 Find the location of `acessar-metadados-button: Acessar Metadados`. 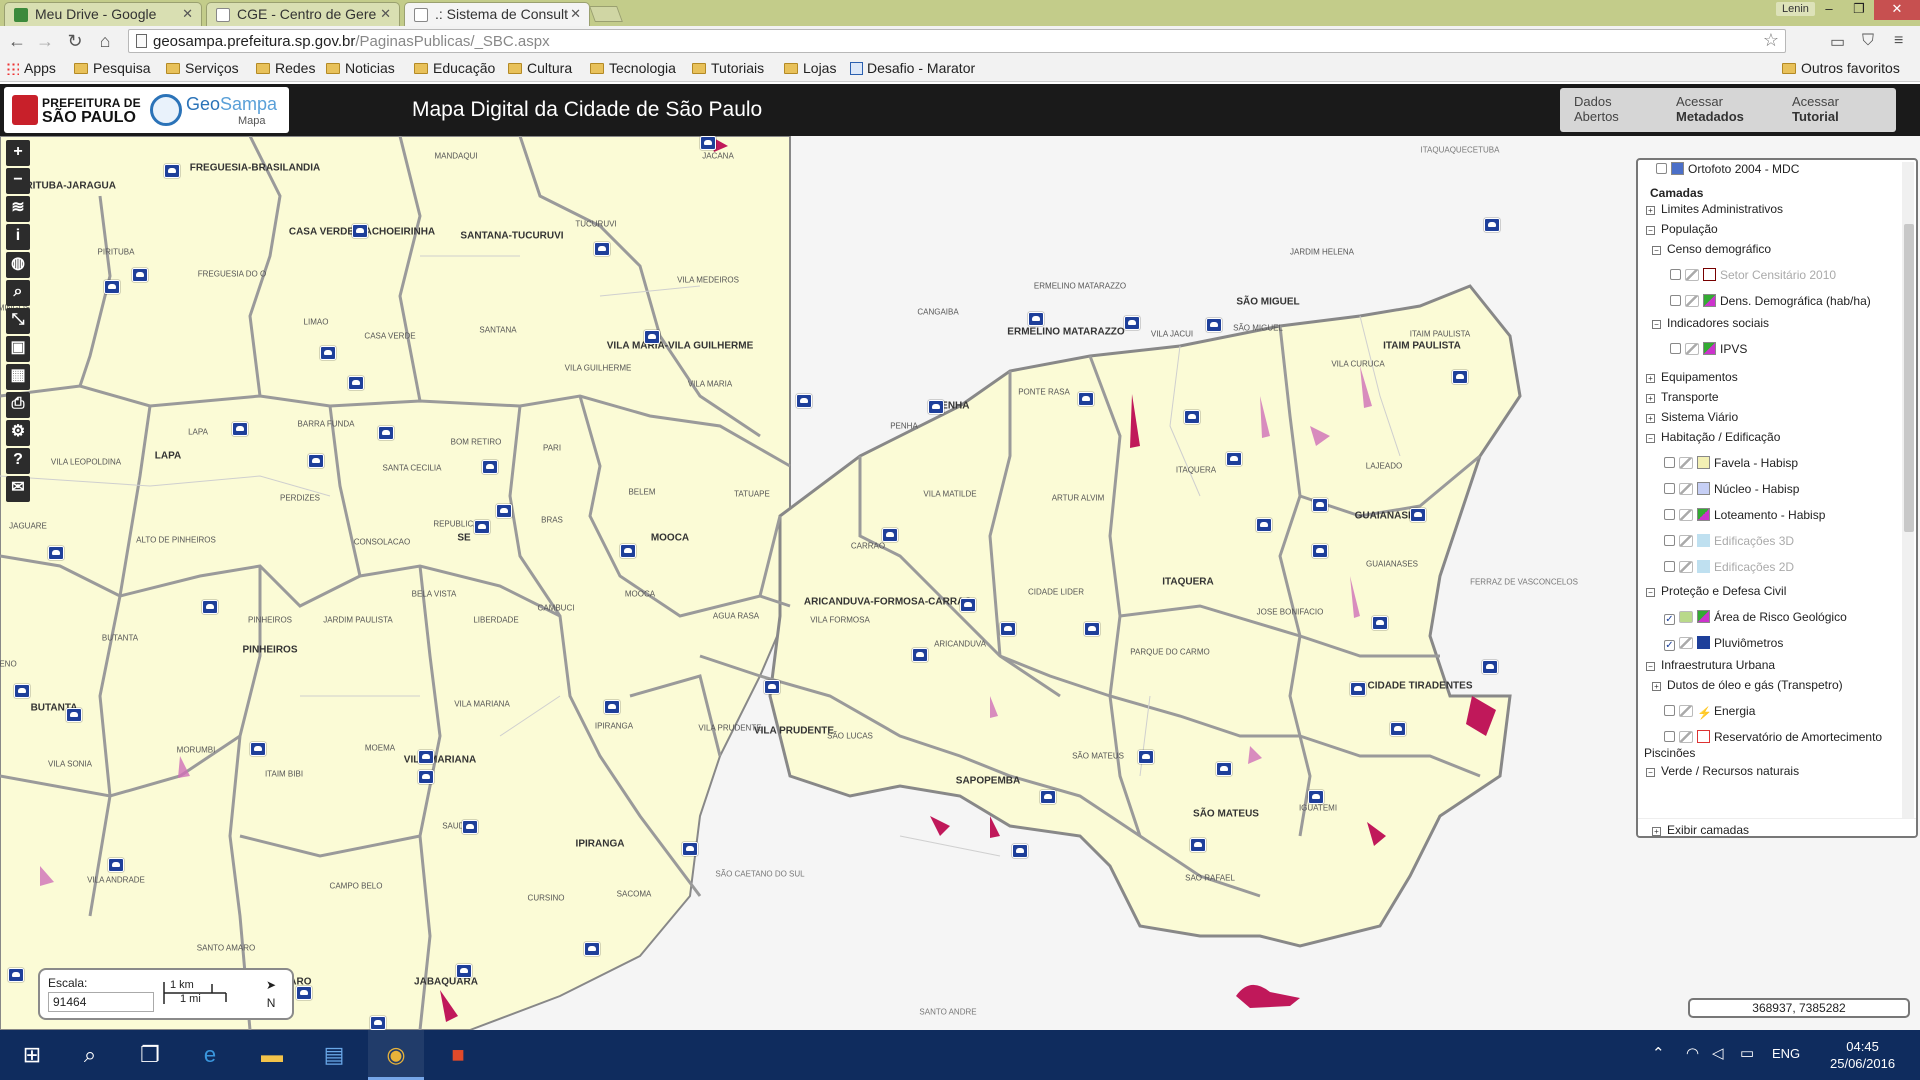

acessar-metadados-button: Acessar Metadados is located at coordinates (1725, 110).